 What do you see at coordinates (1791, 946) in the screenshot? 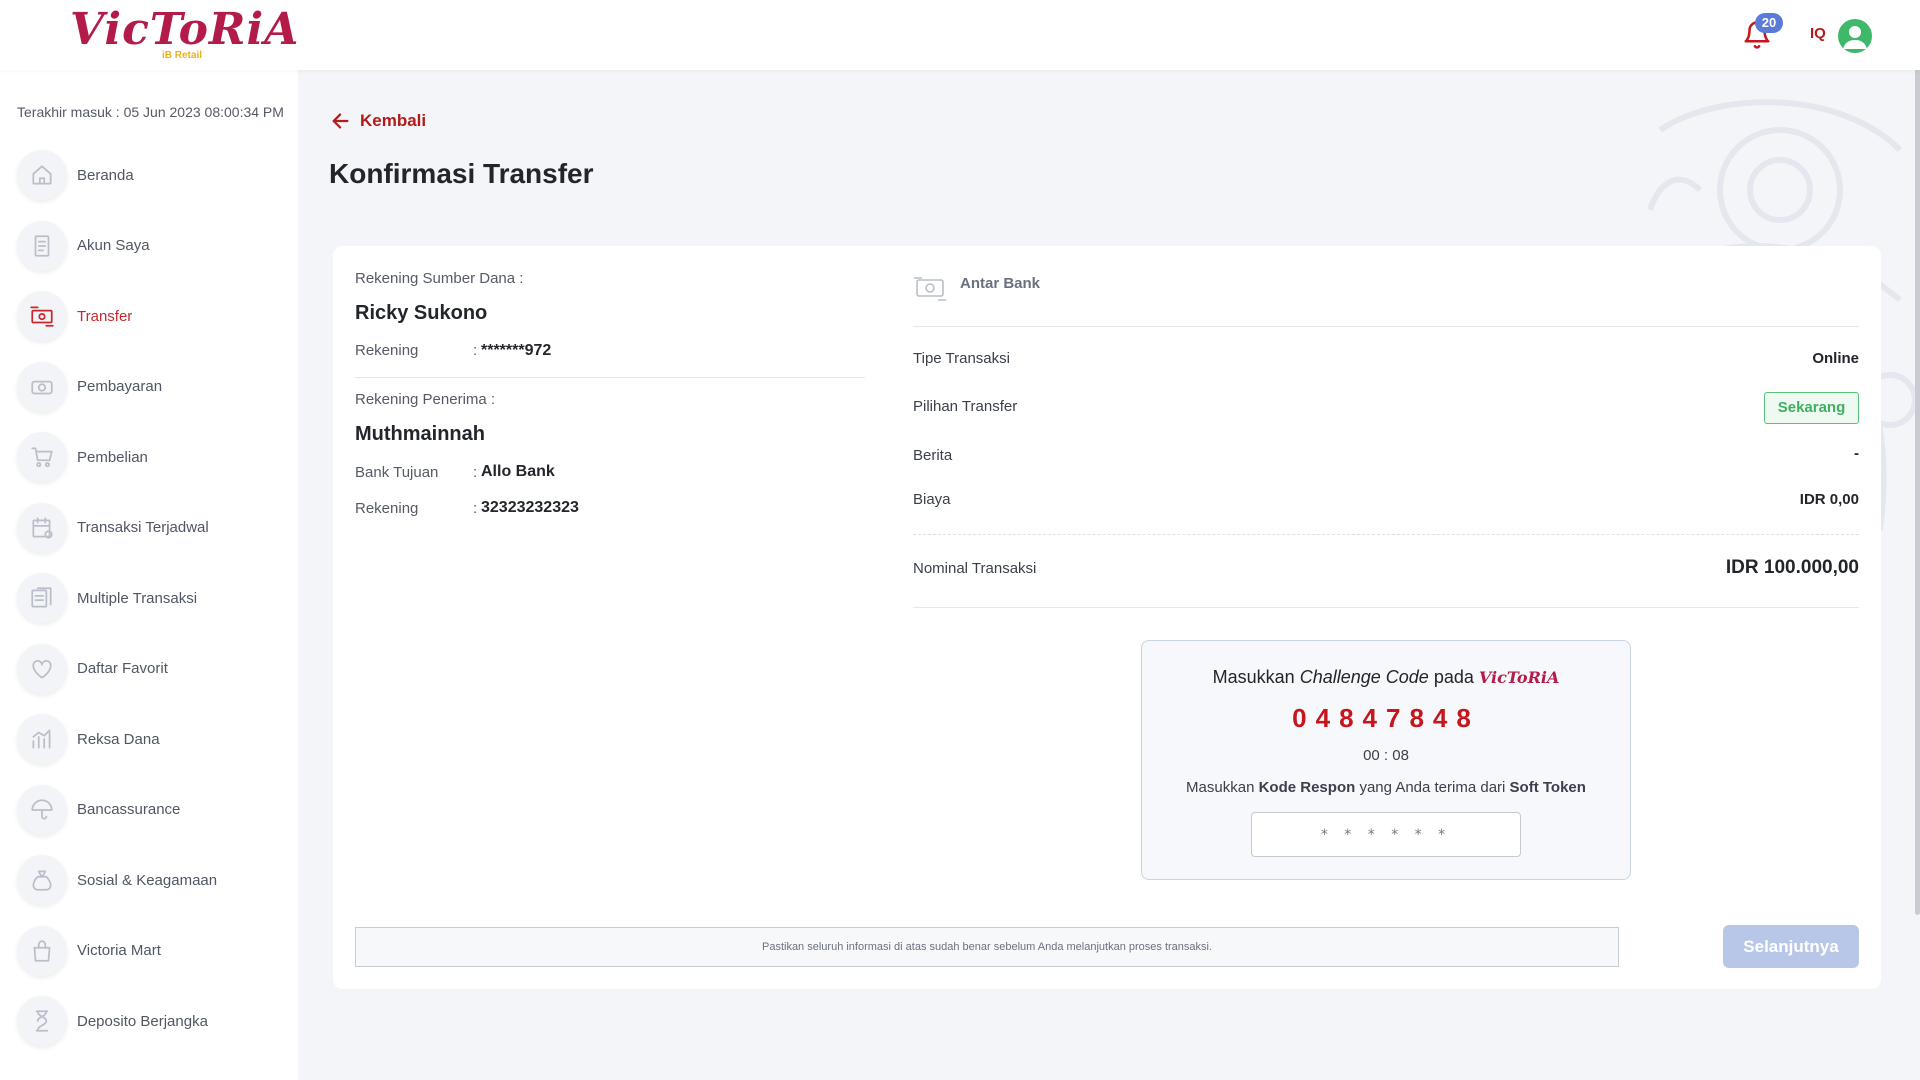
I see `next-button: Selanjutnya` at bounding box center [1791, 946].